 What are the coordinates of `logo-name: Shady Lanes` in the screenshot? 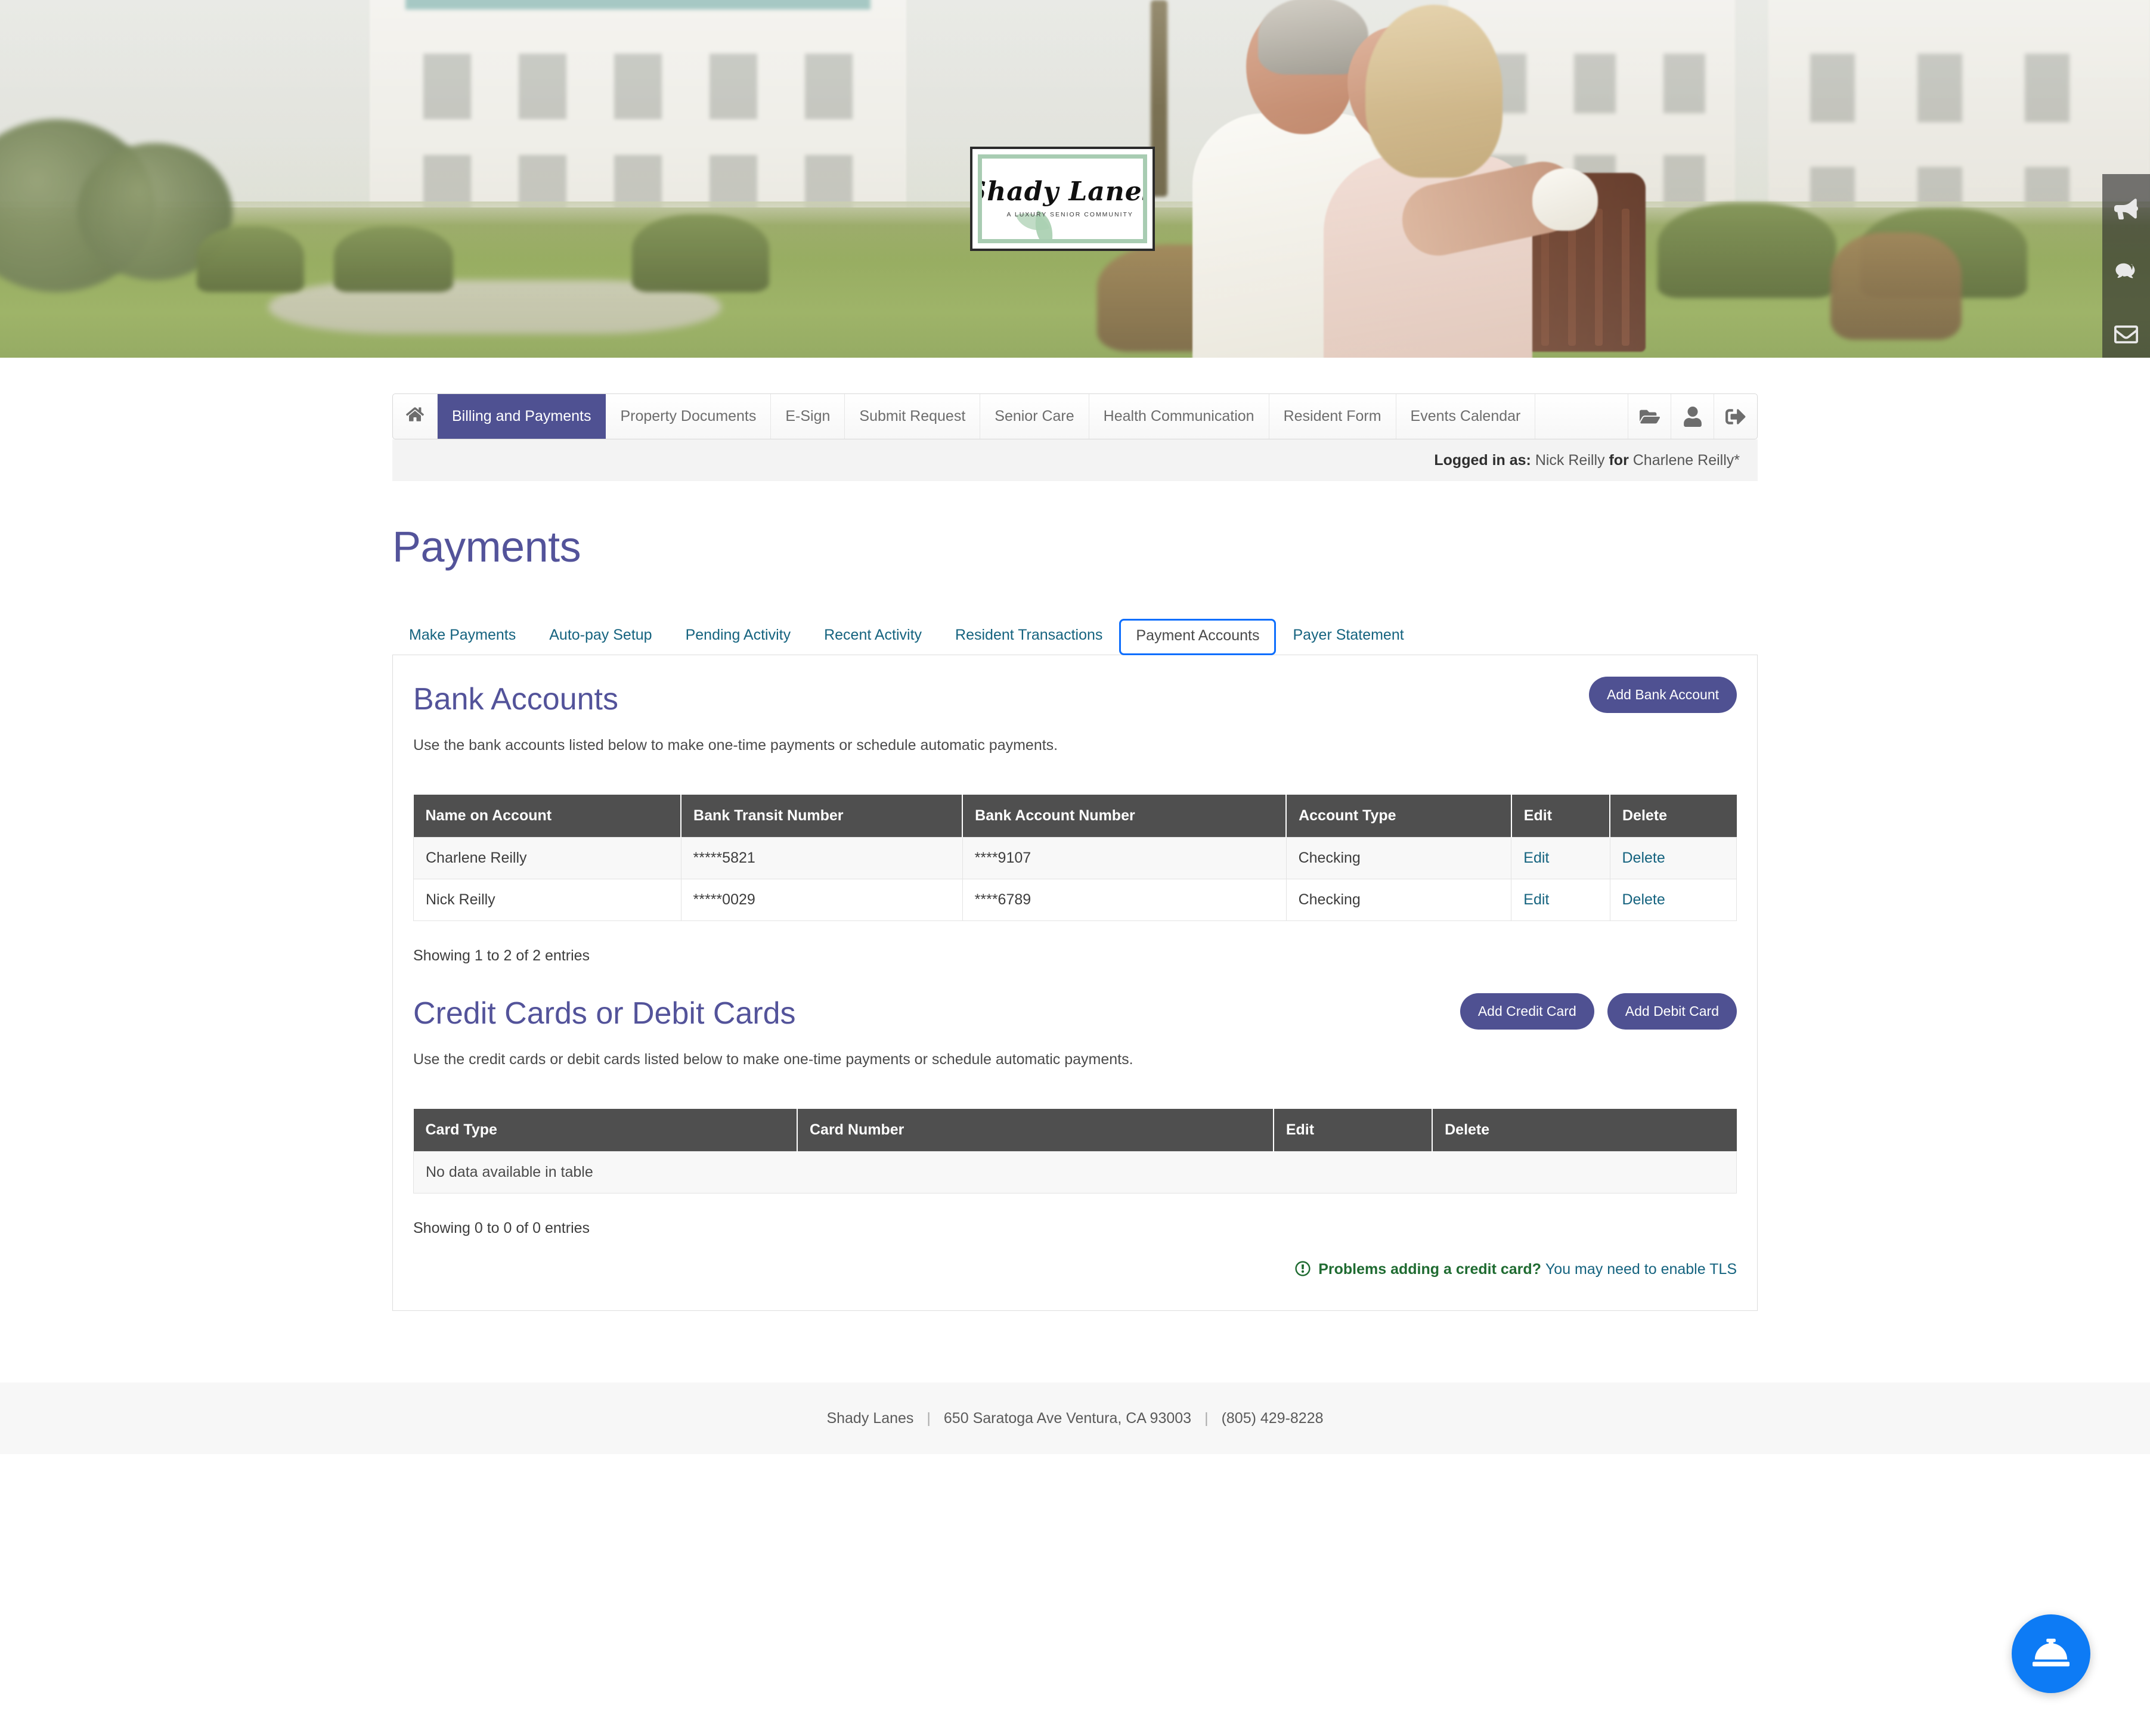 It's located at (1062, 191).